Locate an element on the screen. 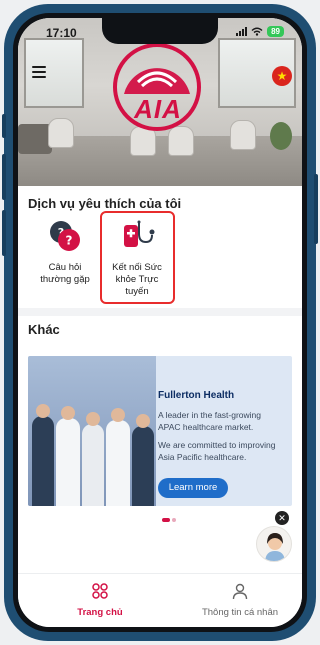 The height and width of the screenshot is (645, 320). carousel-dot is located at coordinates (174, 520).